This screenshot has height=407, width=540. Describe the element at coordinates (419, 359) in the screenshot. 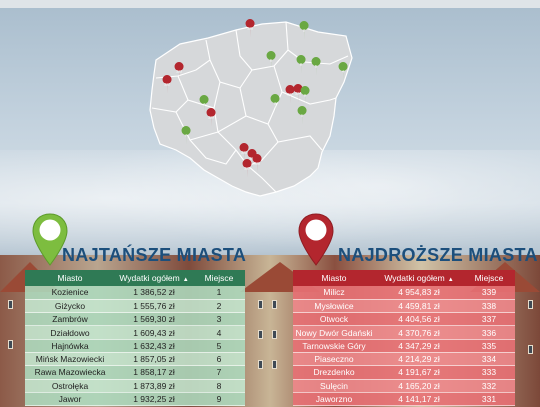

I see `cell-spend: 4 214,29 zł` at that location.